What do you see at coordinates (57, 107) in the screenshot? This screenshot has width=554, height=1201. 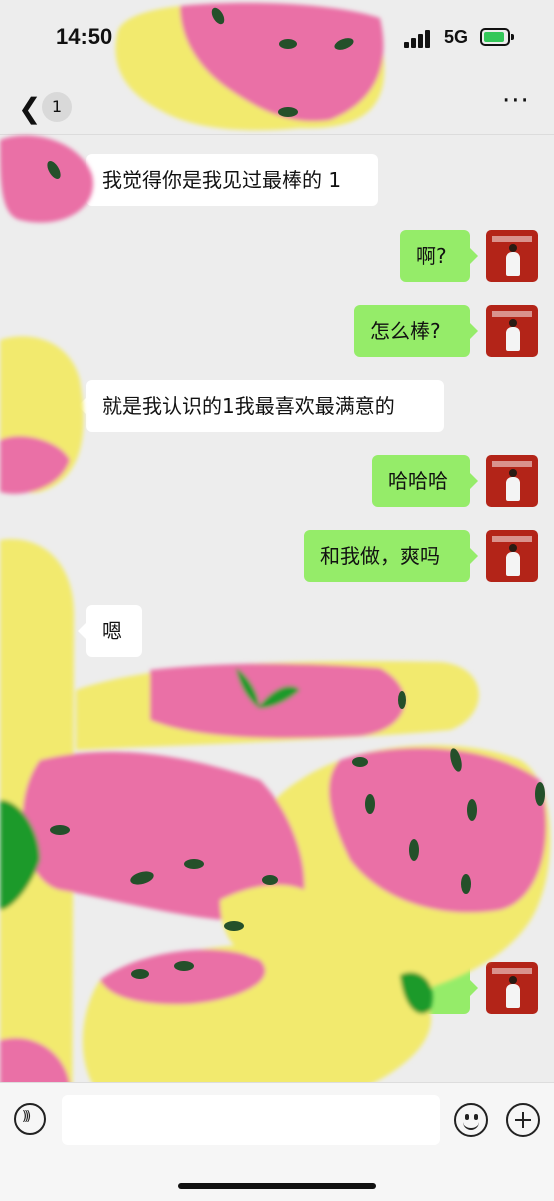 I see `unread-count-badge: 1` at bounding box center [57, 107].